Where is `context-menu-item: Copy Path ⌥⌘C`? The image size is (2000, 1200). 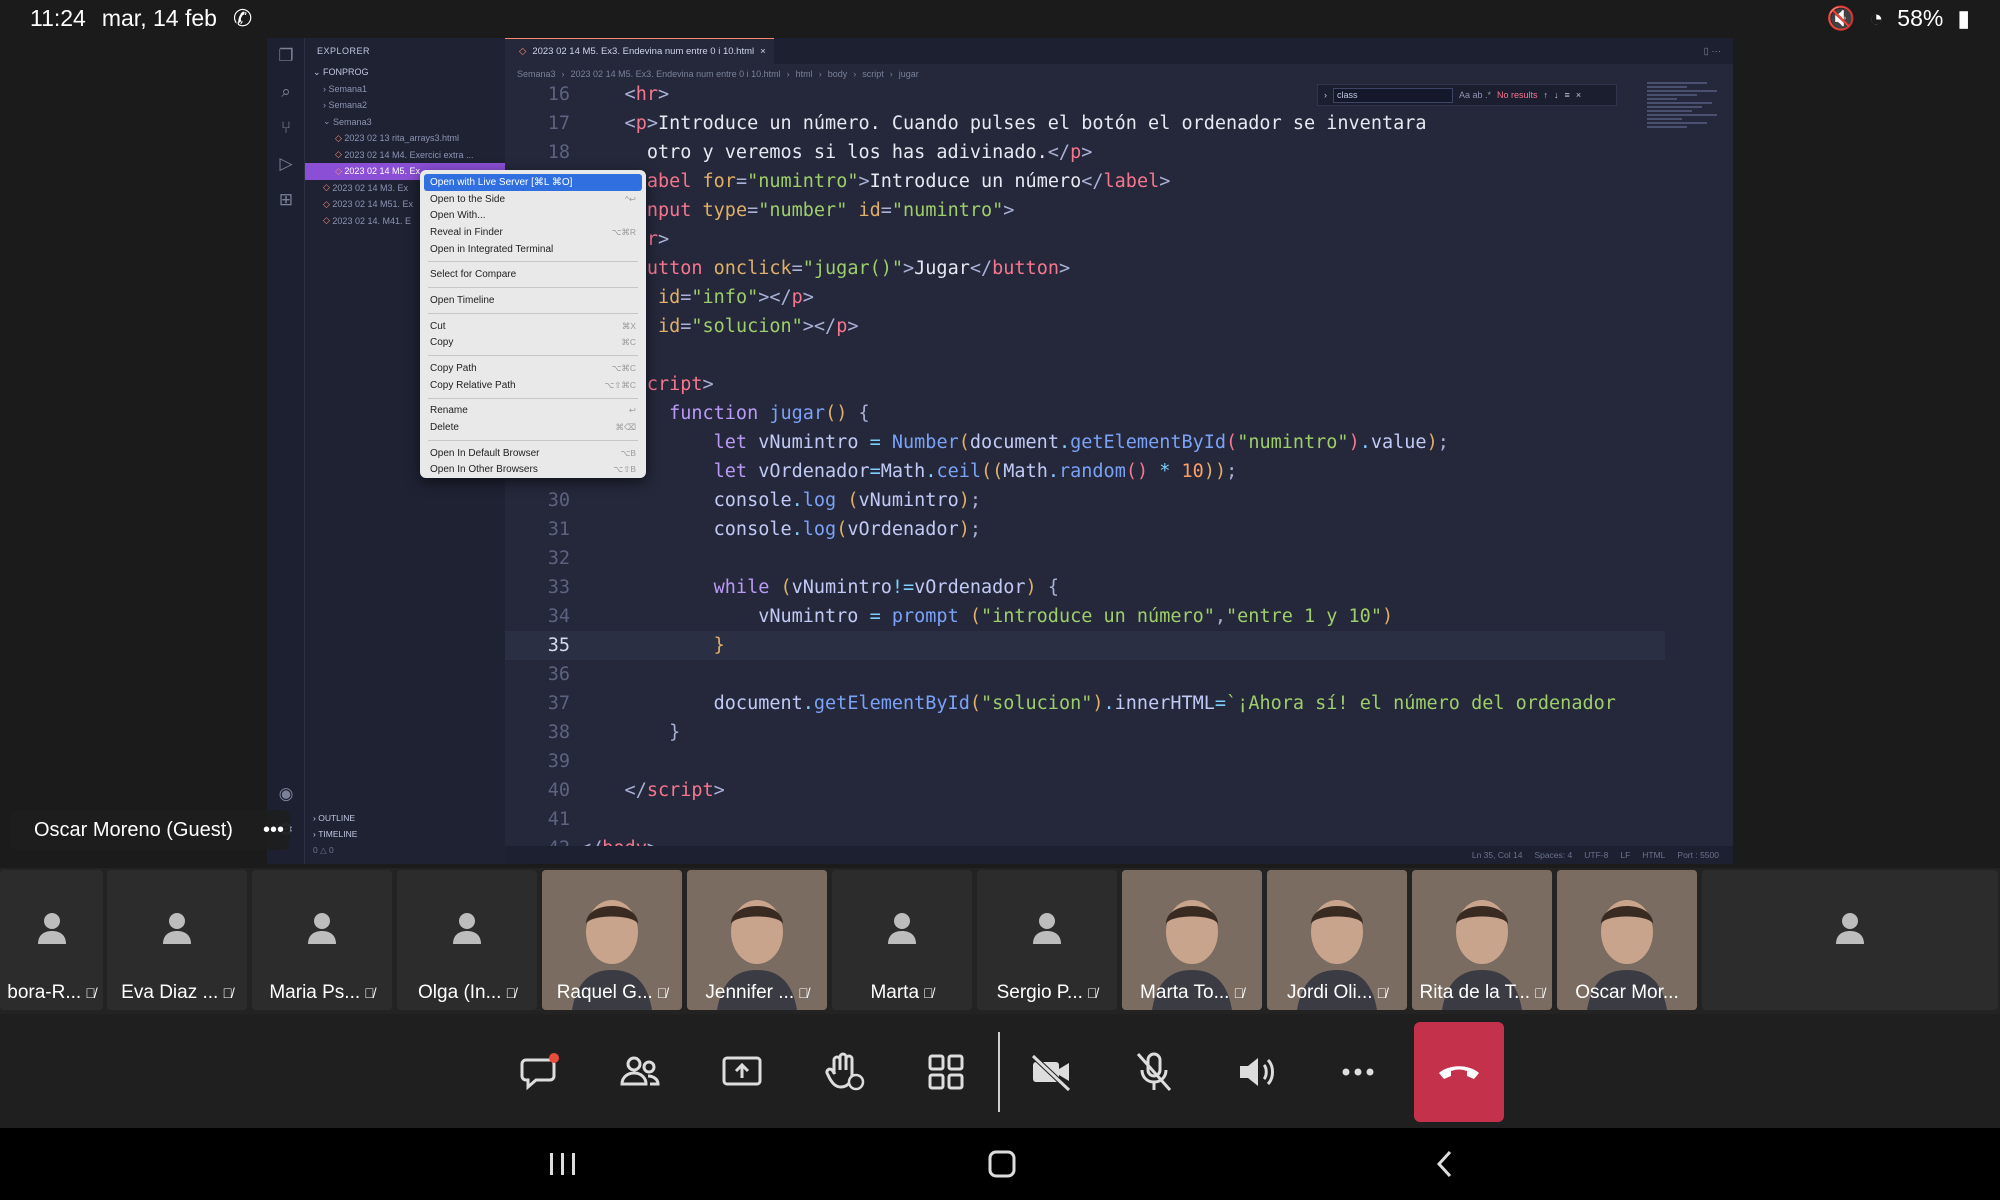
context-menu-item: Copy Path ⌥⌘C is located at coordinates (533, 368).